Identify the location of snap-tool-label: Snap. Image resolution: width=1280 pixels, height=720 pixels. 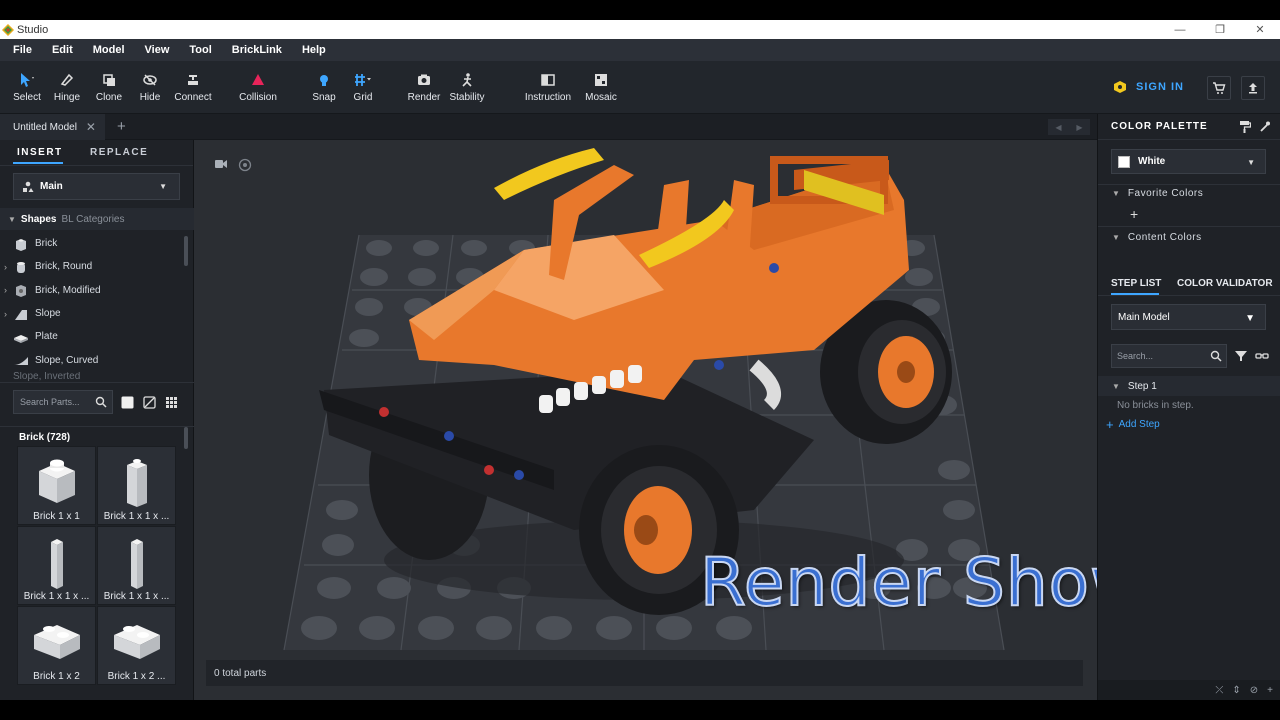
(324, 97).